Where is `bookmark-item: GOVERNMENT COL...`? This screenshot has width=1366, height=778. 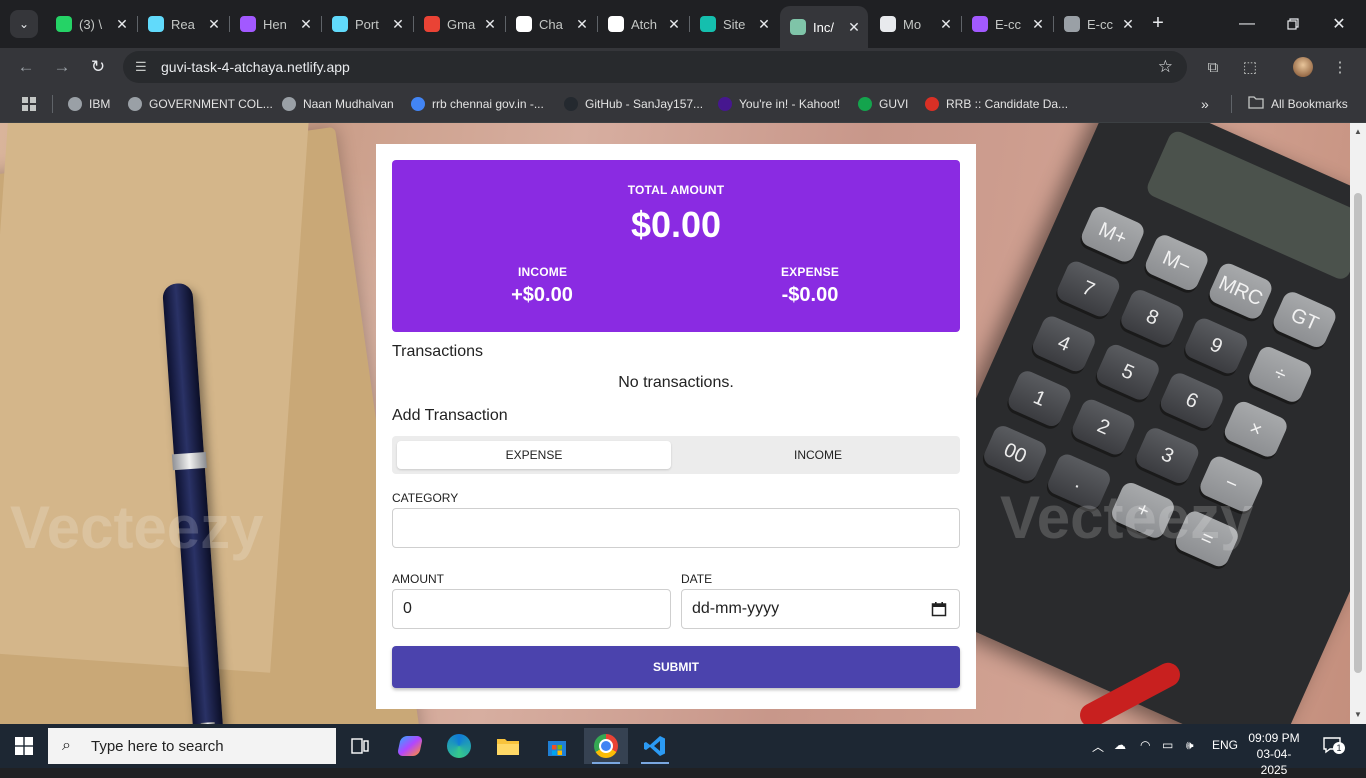
bookmark-item: GOVERNMENT COL... is located at coordinates (200, 104).